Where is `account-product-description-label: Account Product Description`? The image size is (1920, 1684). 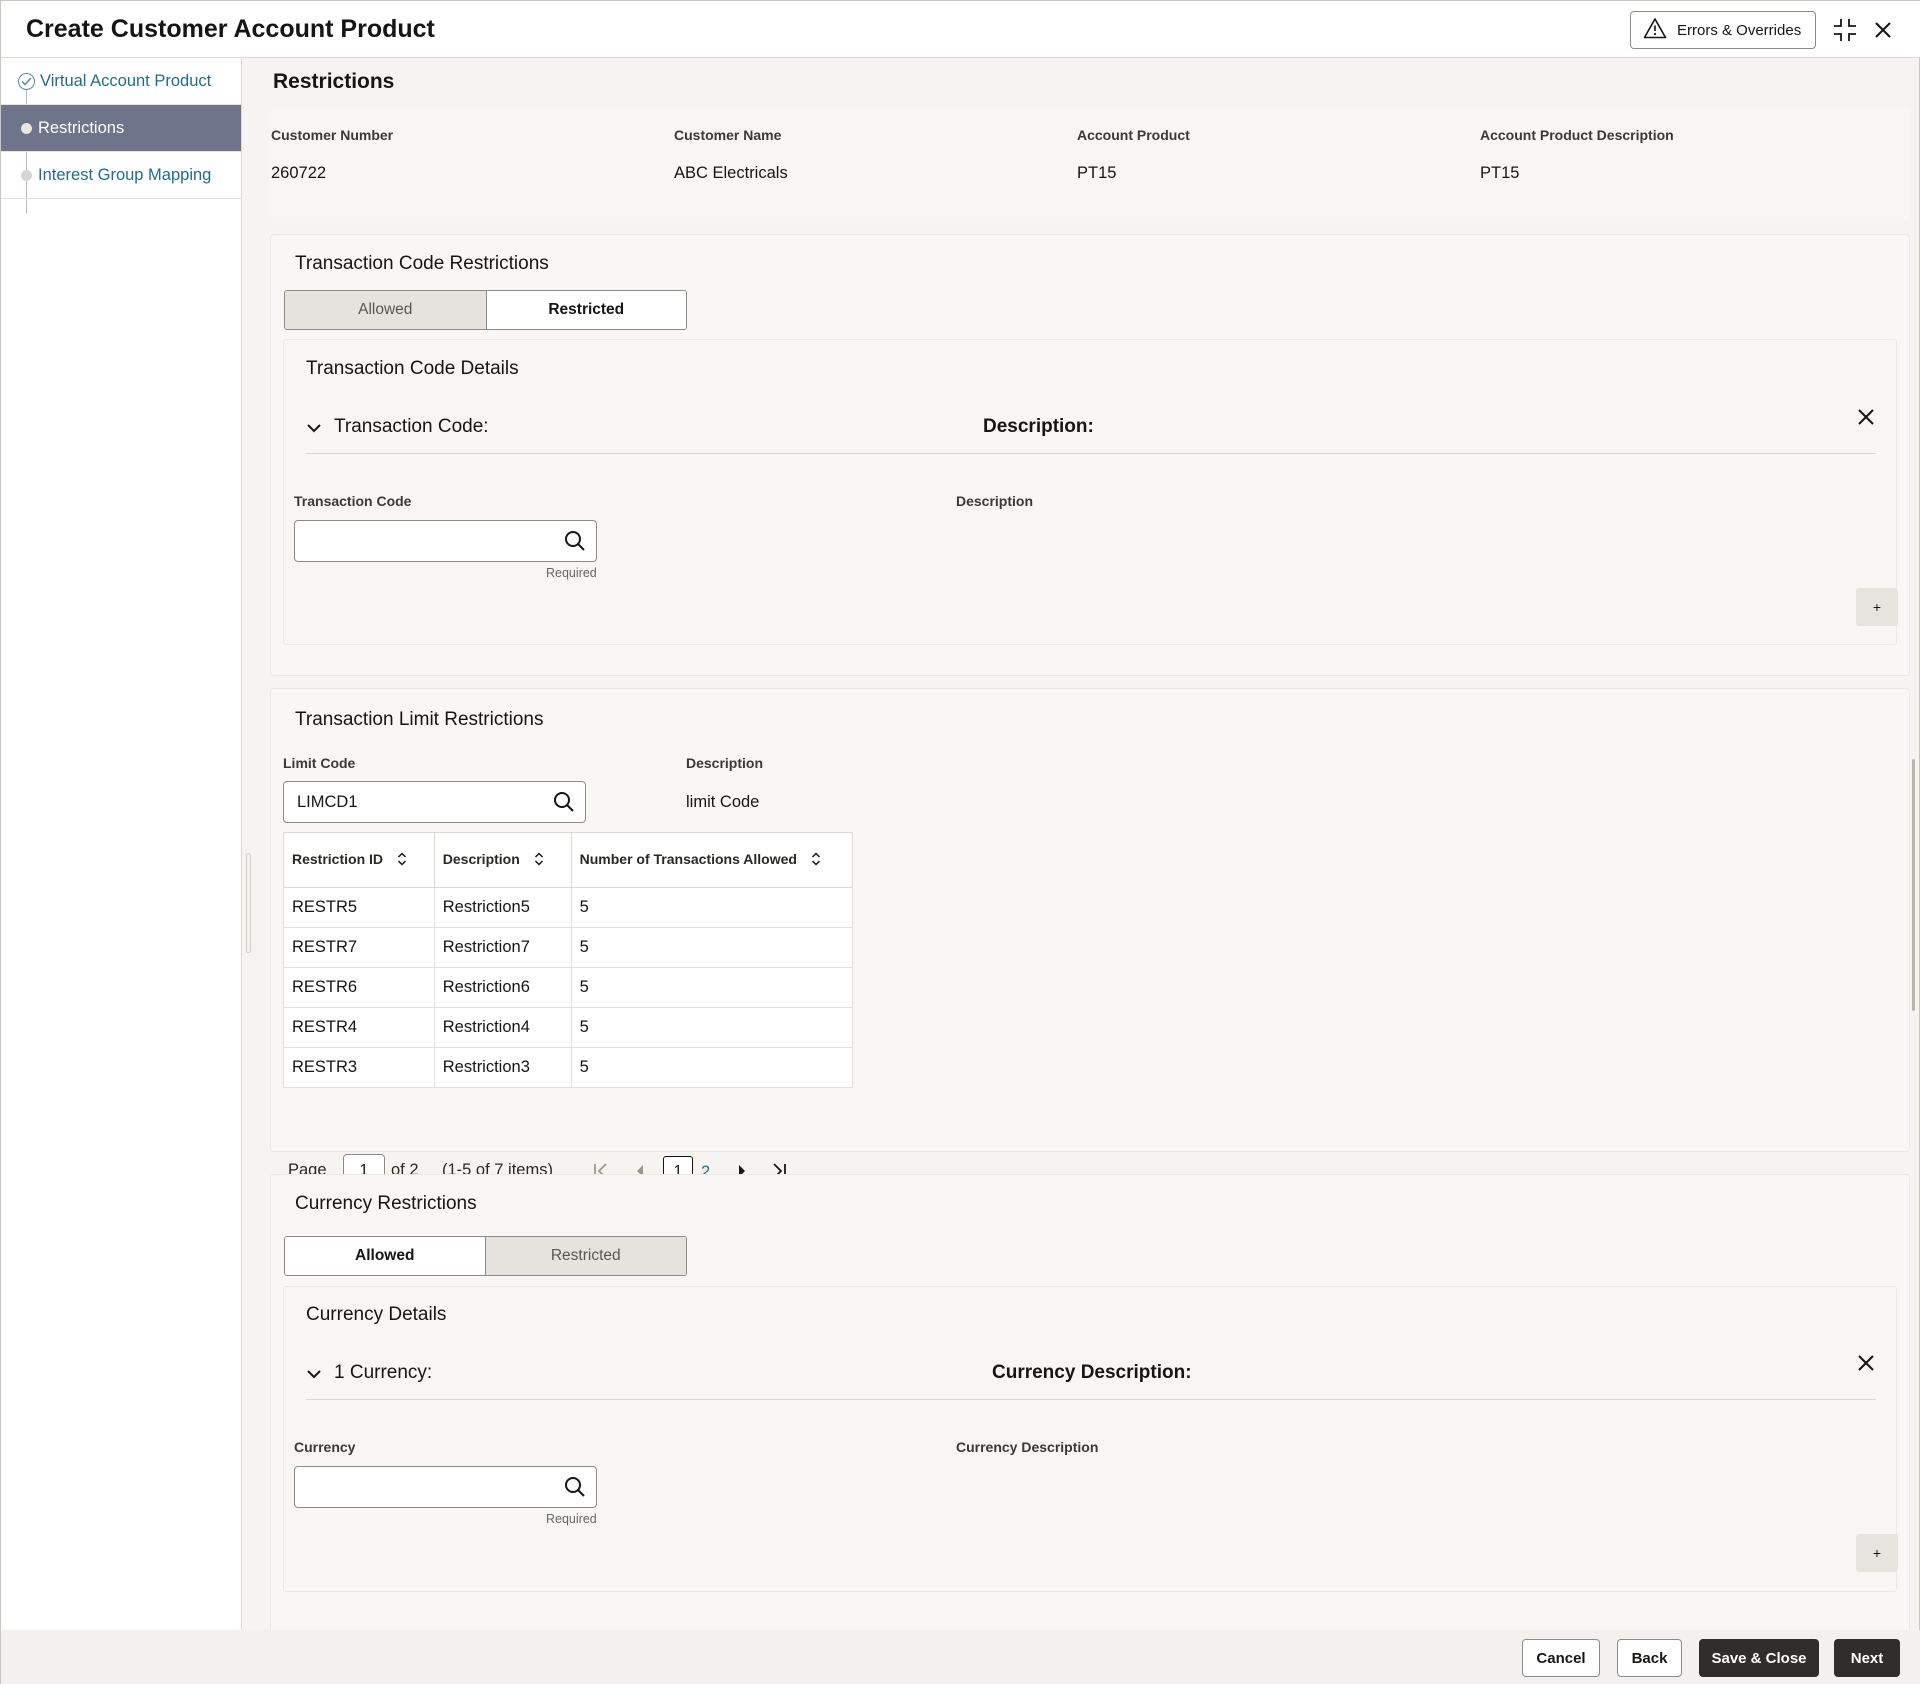 account-product-description-label: Account Product Description is located at coordinates (1577, 135).